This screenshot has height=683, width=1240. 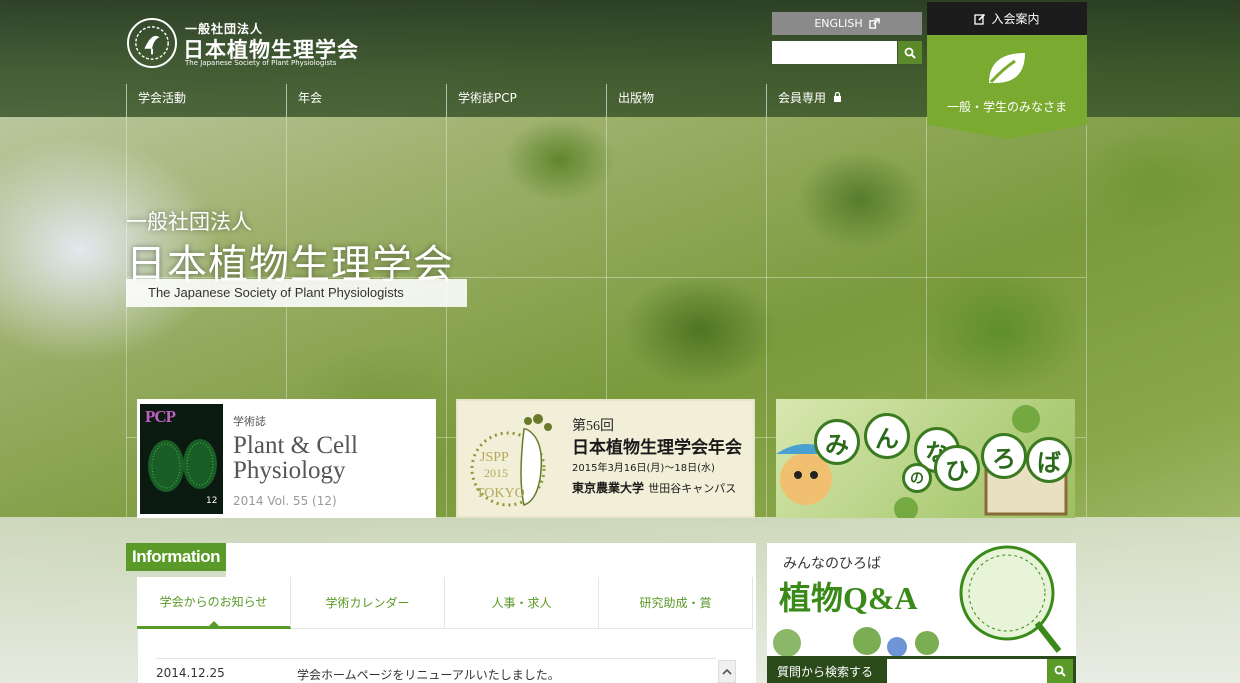 I want to click on news-item: 2014.12.25 学会ホームページをリニューアルいたしました。, so click(x=436, y=670).